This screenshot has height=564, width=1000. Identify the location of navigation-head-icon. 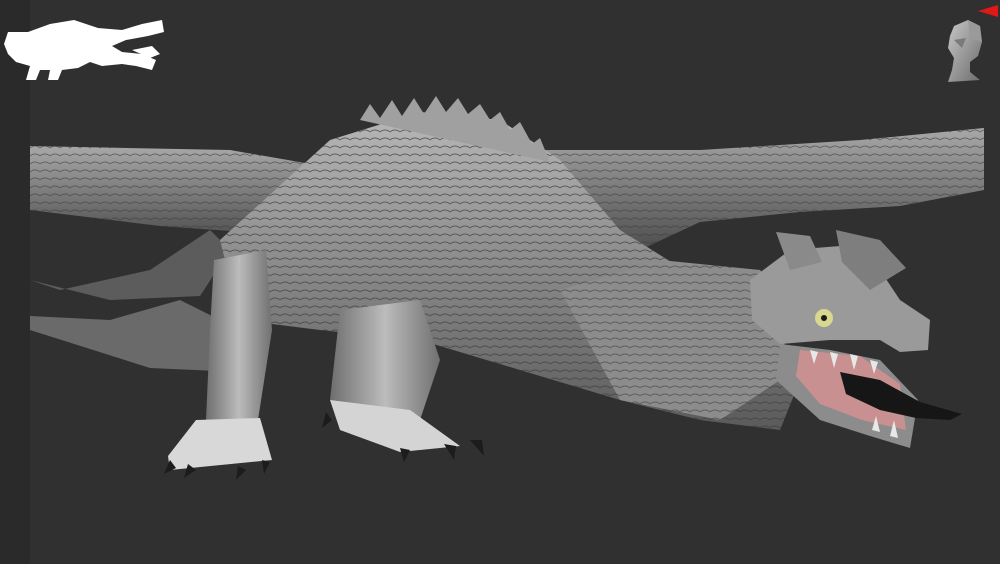
(964, 52).